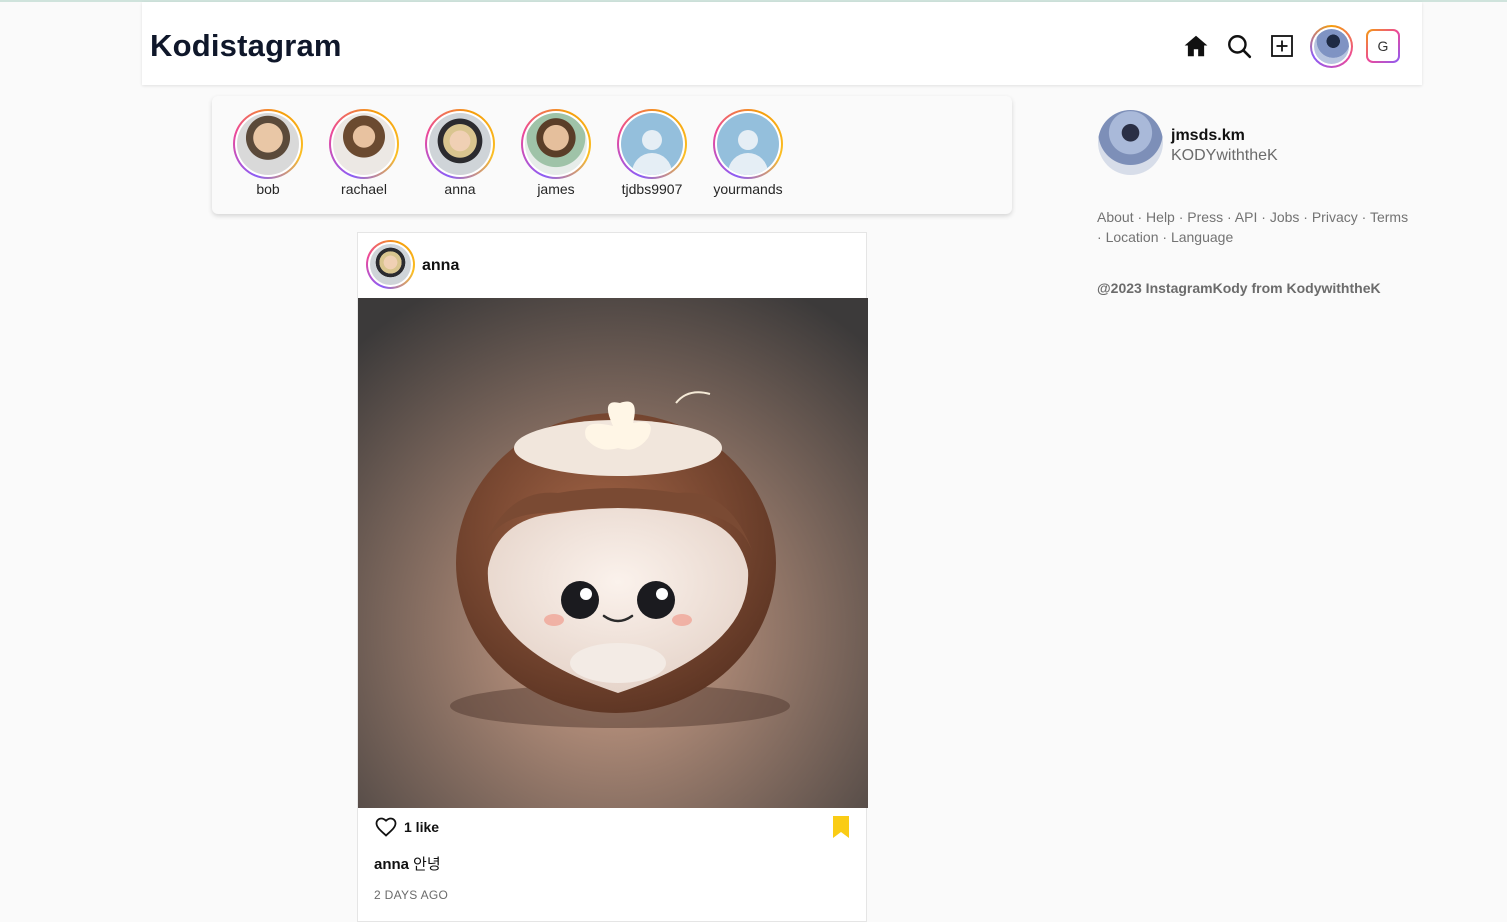 The image size is (1507, 922). What do you see at coordinates (1115, 217) in the screenshot?
I see `footer-link-about: About` at bounding box center [1115, 217].